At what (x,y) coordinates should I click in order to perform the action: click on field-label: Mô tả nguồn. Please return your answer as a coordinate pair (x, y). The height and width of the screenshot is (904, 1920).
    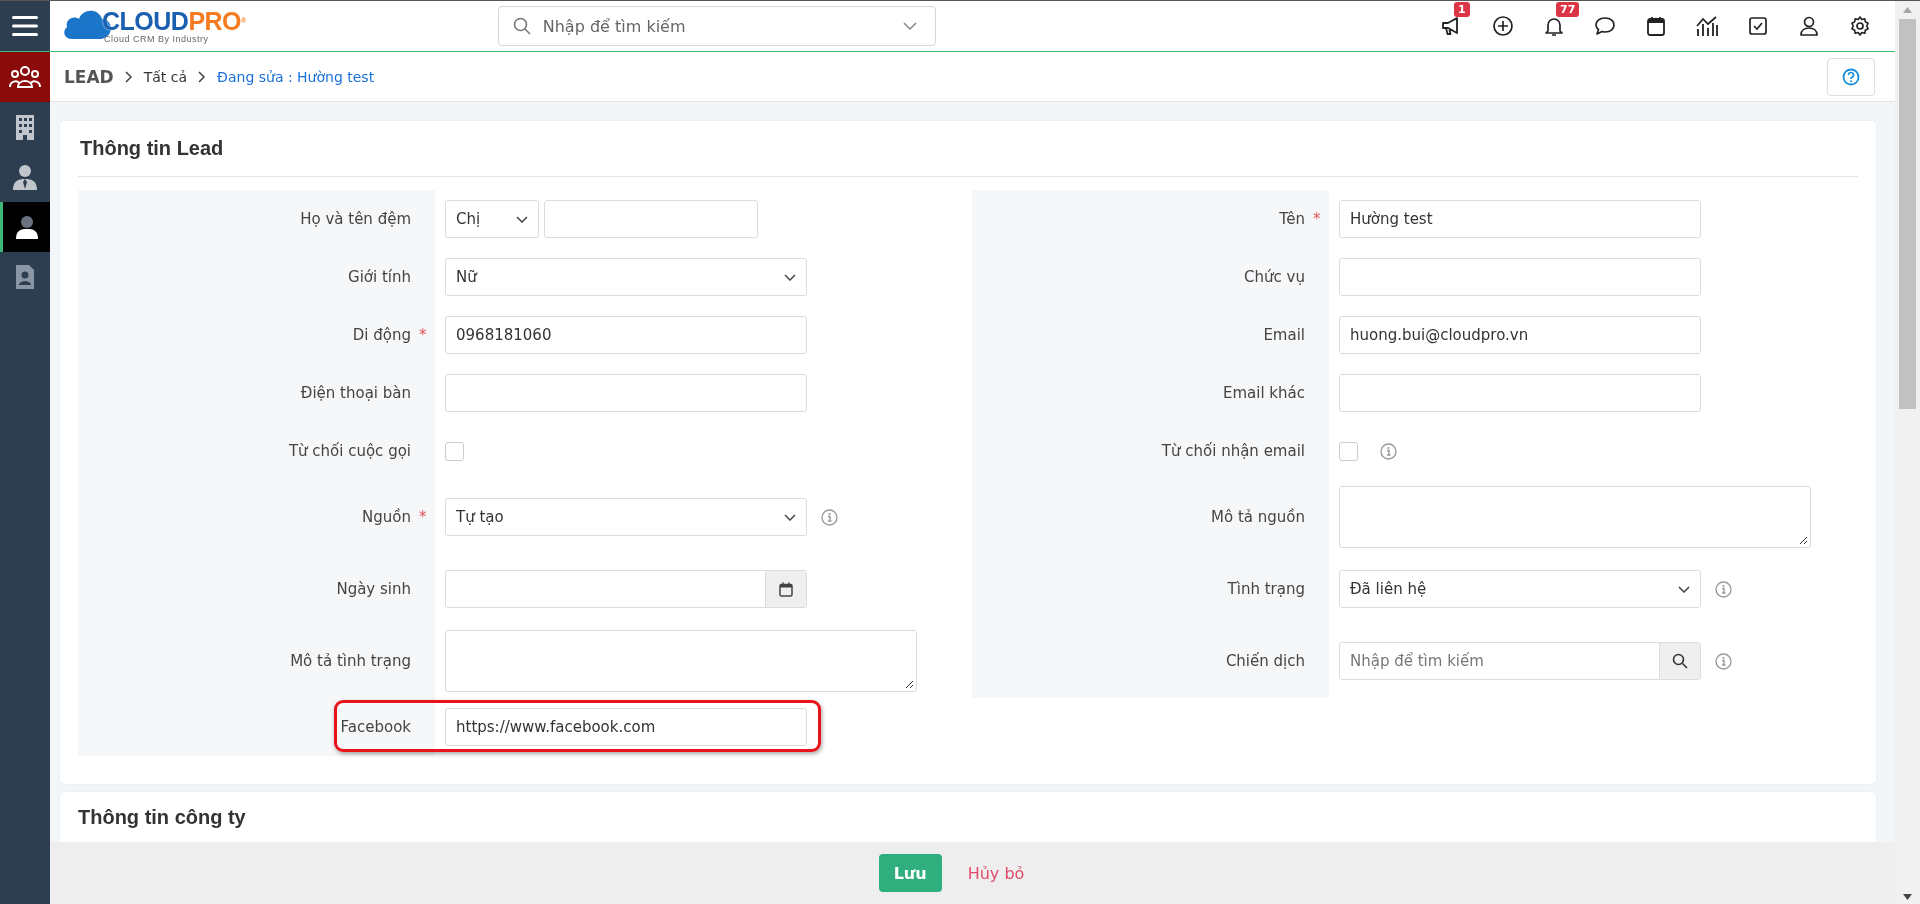
    Looking at the image, I should click on (1258, 517).